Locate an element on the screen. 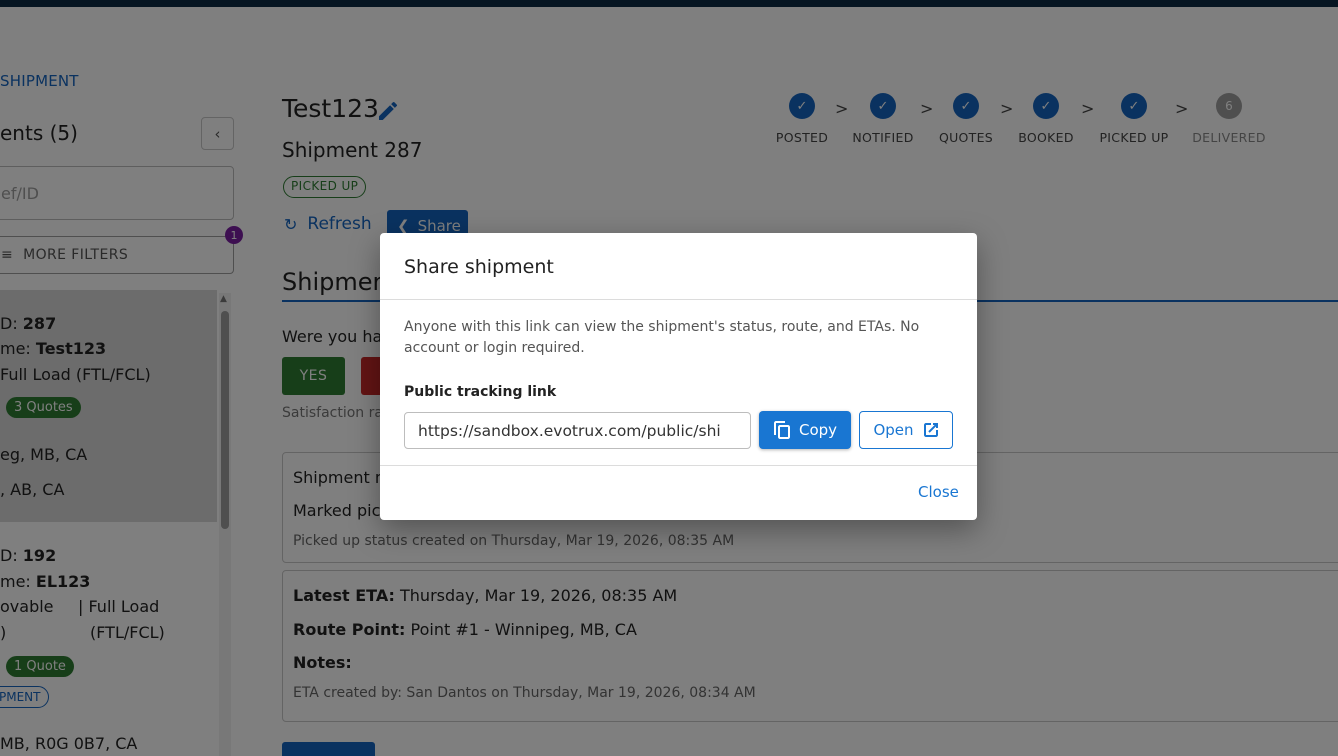 The image size is (1338, 756). copy-label: Copy is located at coordinates (818, 430).